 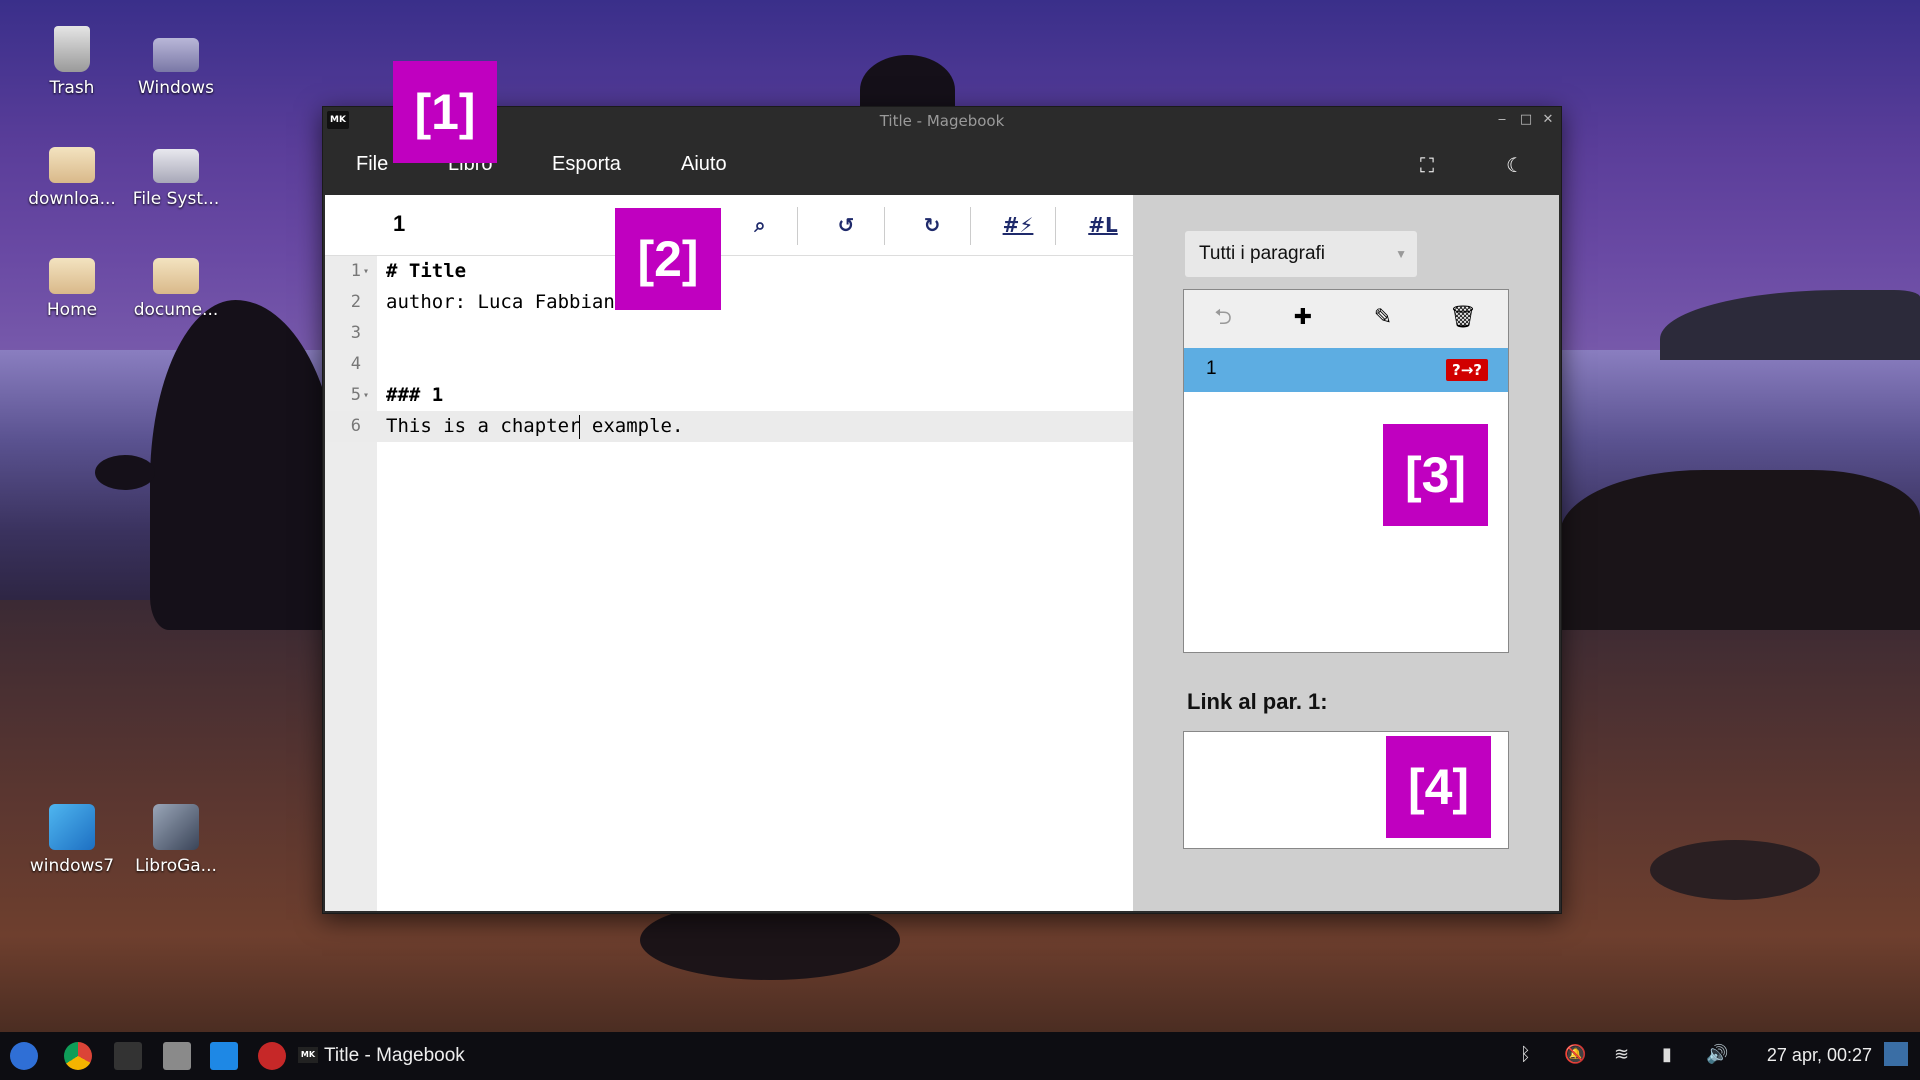 I want to click on annotation-marker-2: [2], so click(x=668, y=259).